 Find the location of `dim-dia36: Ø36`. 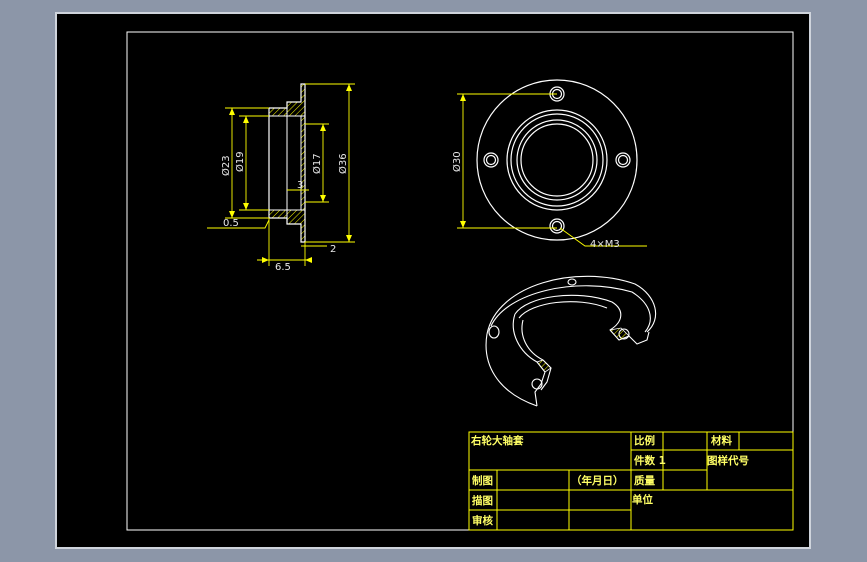

dim-dia36: Ø36 is located at coordinates (343, 163).